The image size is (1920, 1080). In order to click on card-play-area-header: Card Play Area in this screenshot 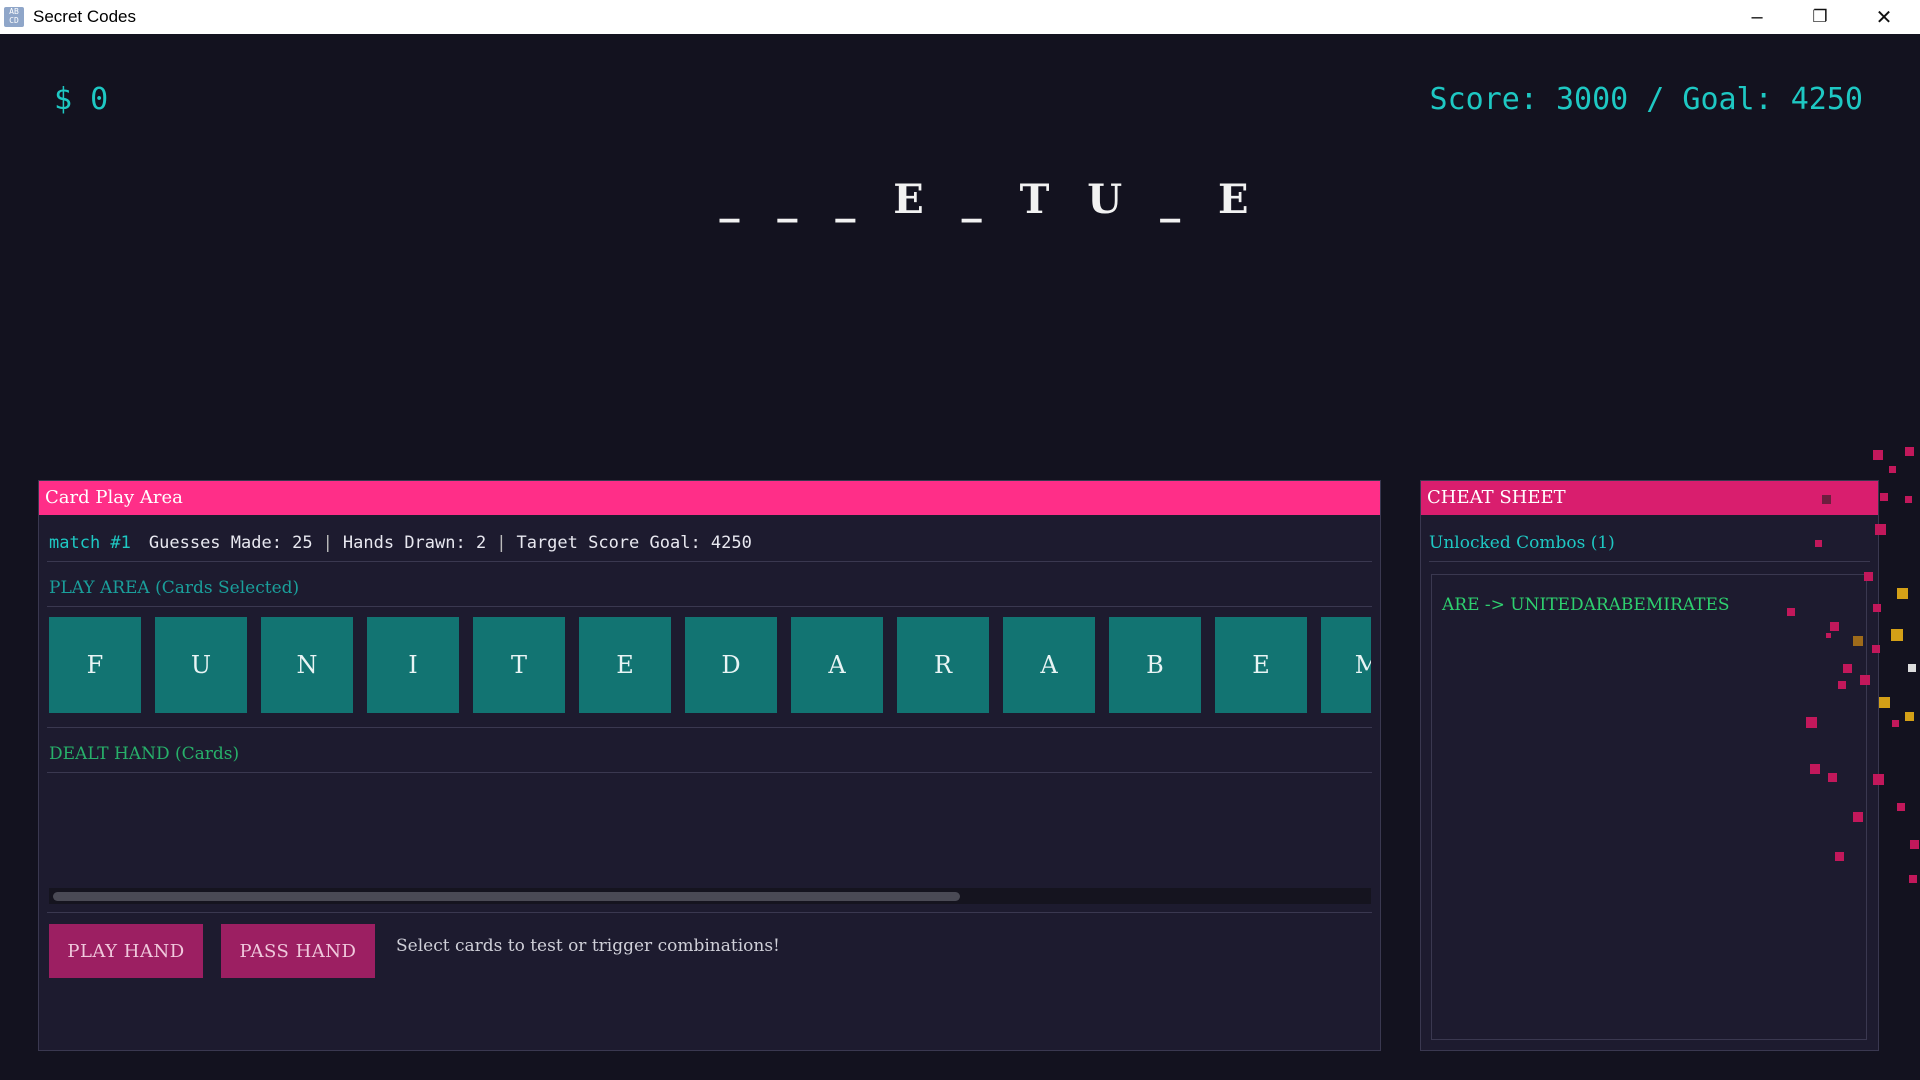, I will do `click(709, 498)`.